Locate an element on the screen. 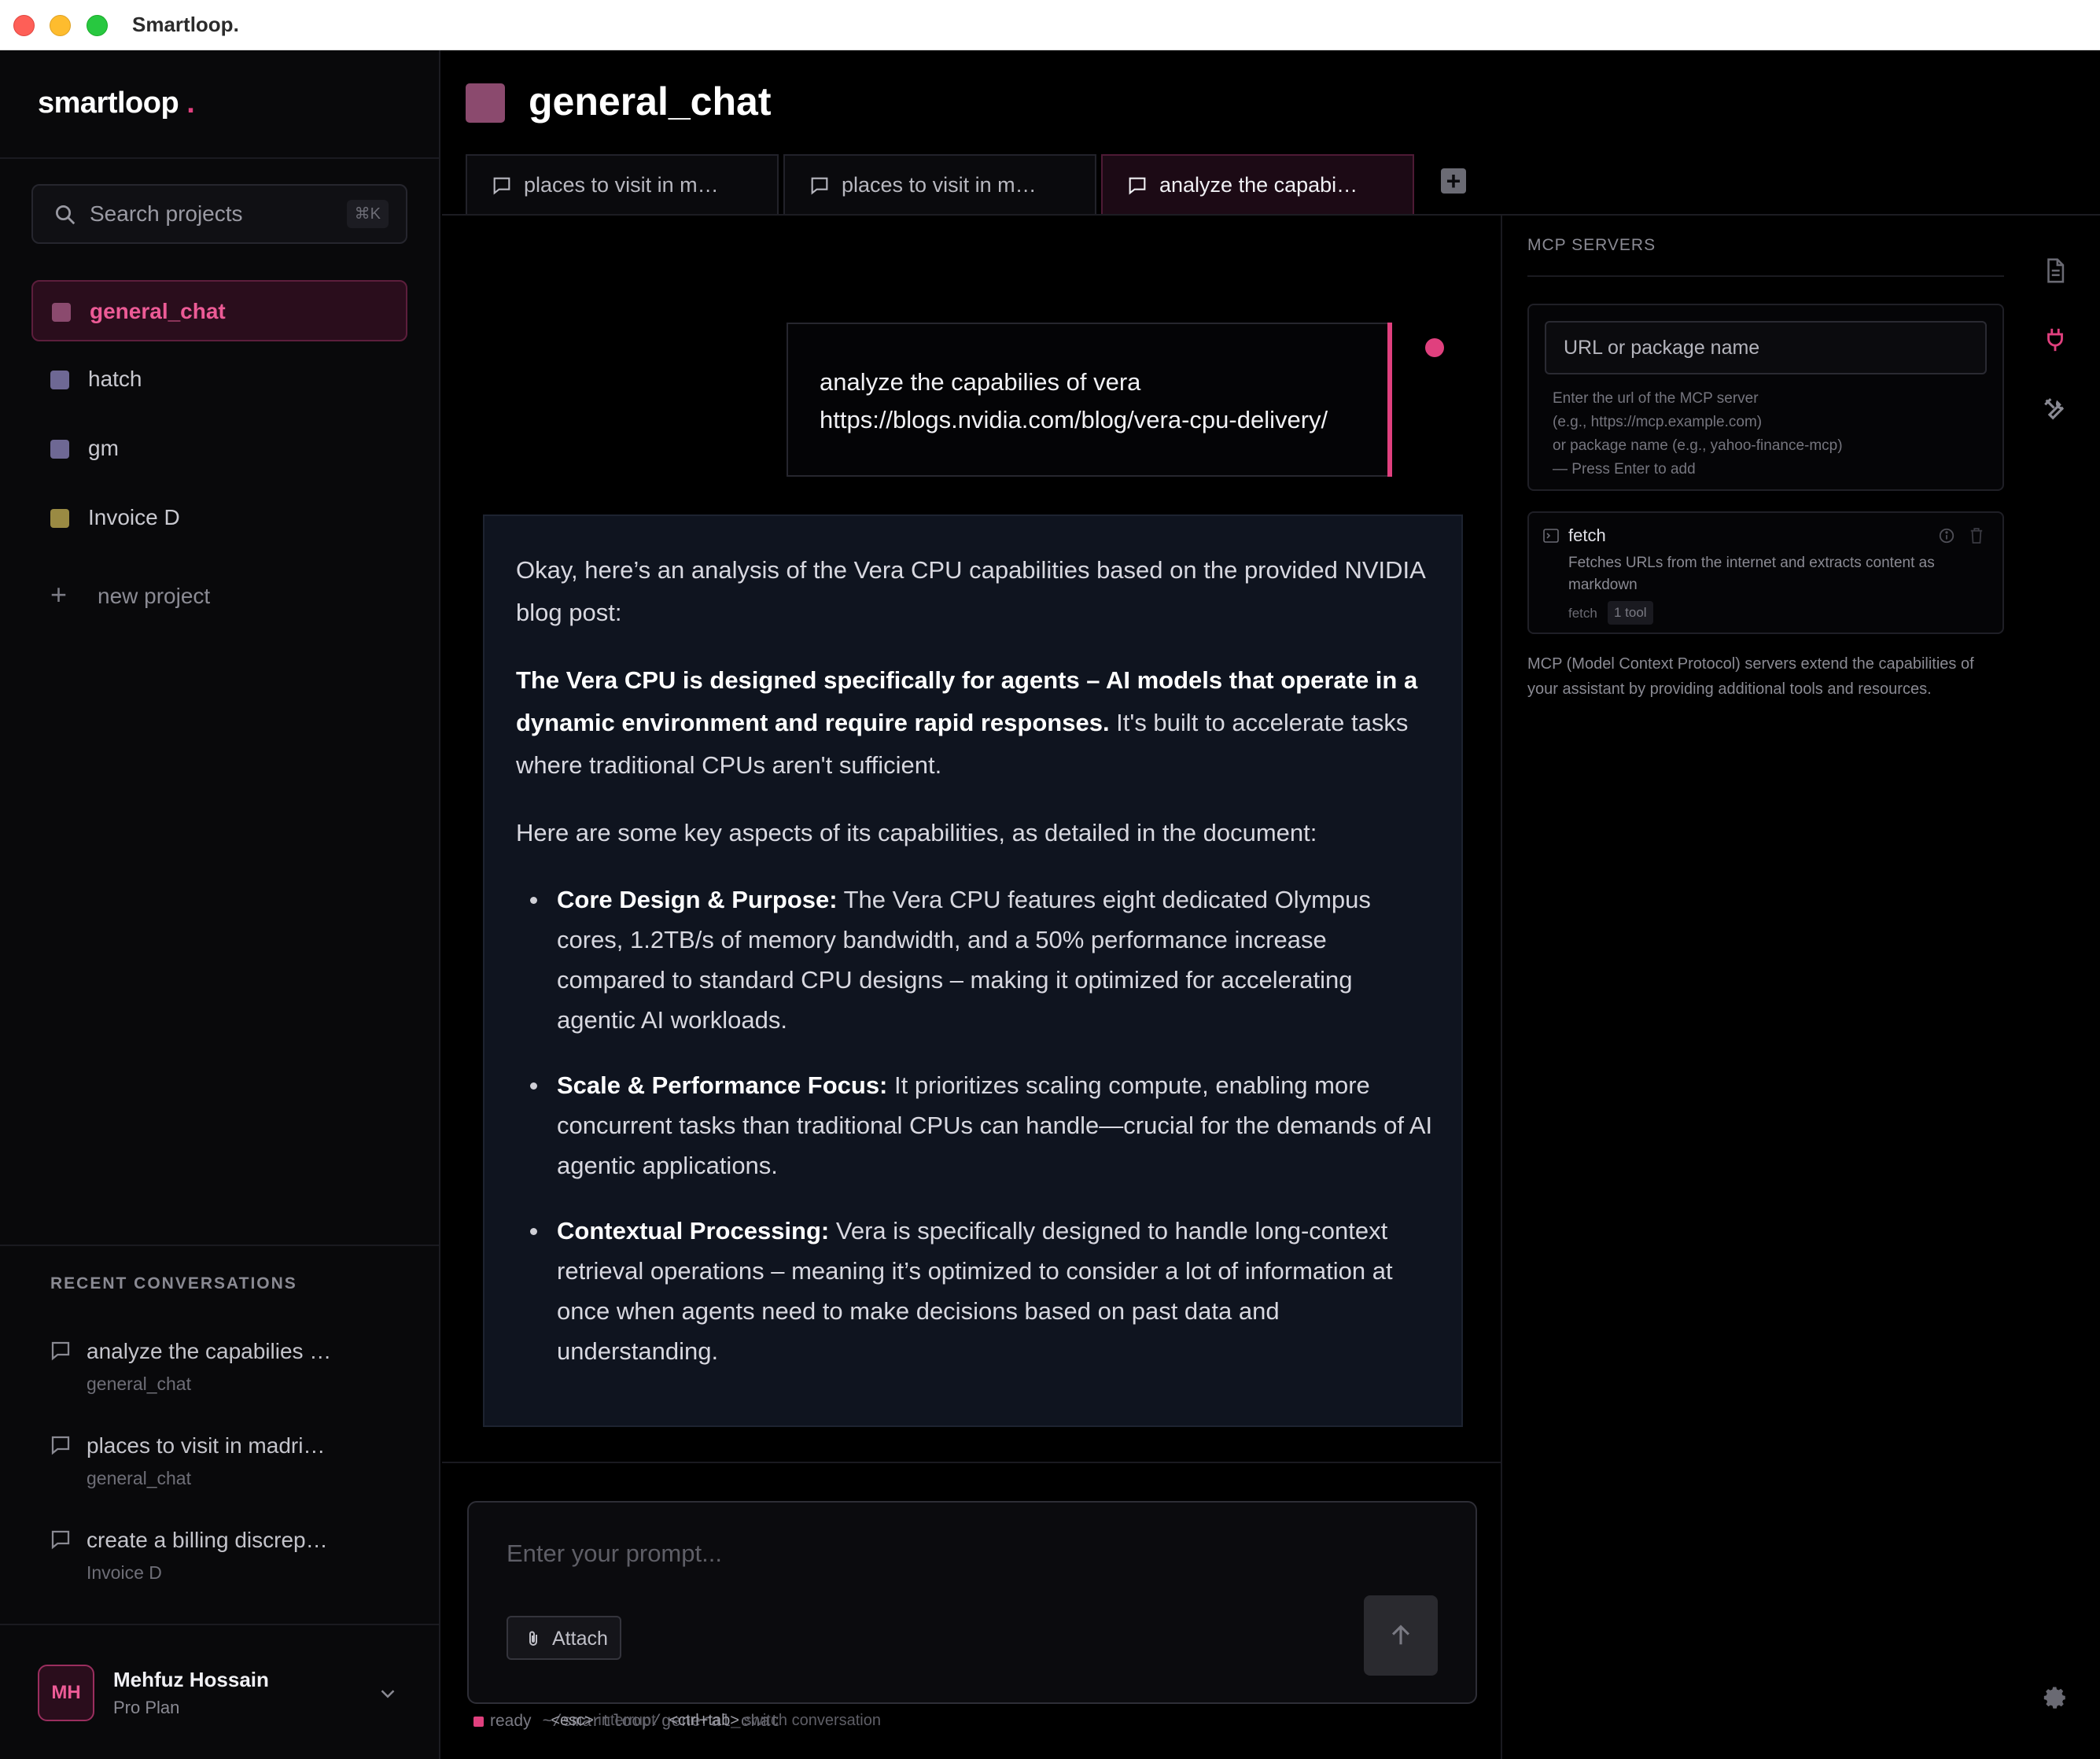 The image size is (2100, 1759). brand-name: smartloop is located at coordinates (108, 103).